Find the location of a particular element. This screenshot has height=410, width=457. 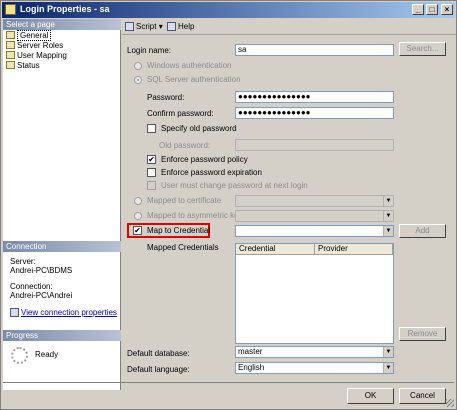

password-input: ●●●●●●●●●●●●●●● is located at coordinates (314, 97).